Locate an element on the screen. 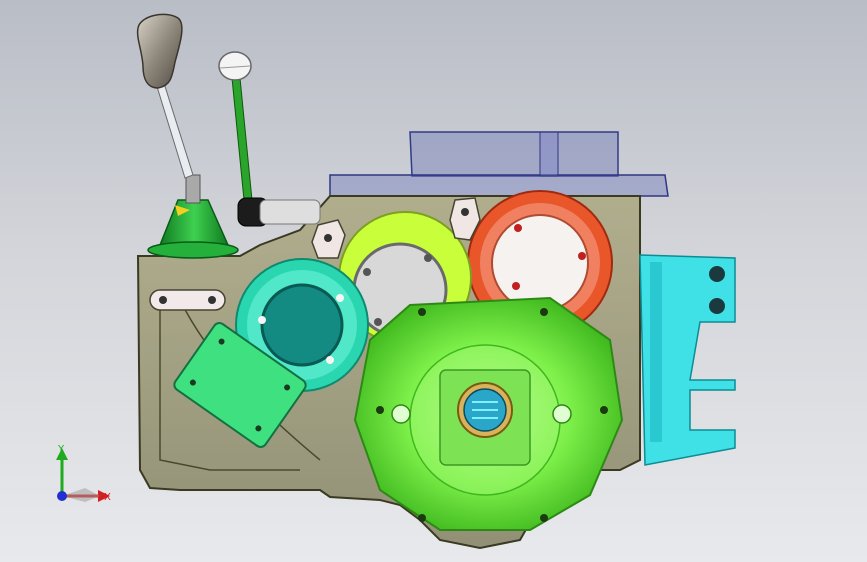 The height and width of the screenshot is (562, 867). xy-plane is located at coordinates (81, 495).